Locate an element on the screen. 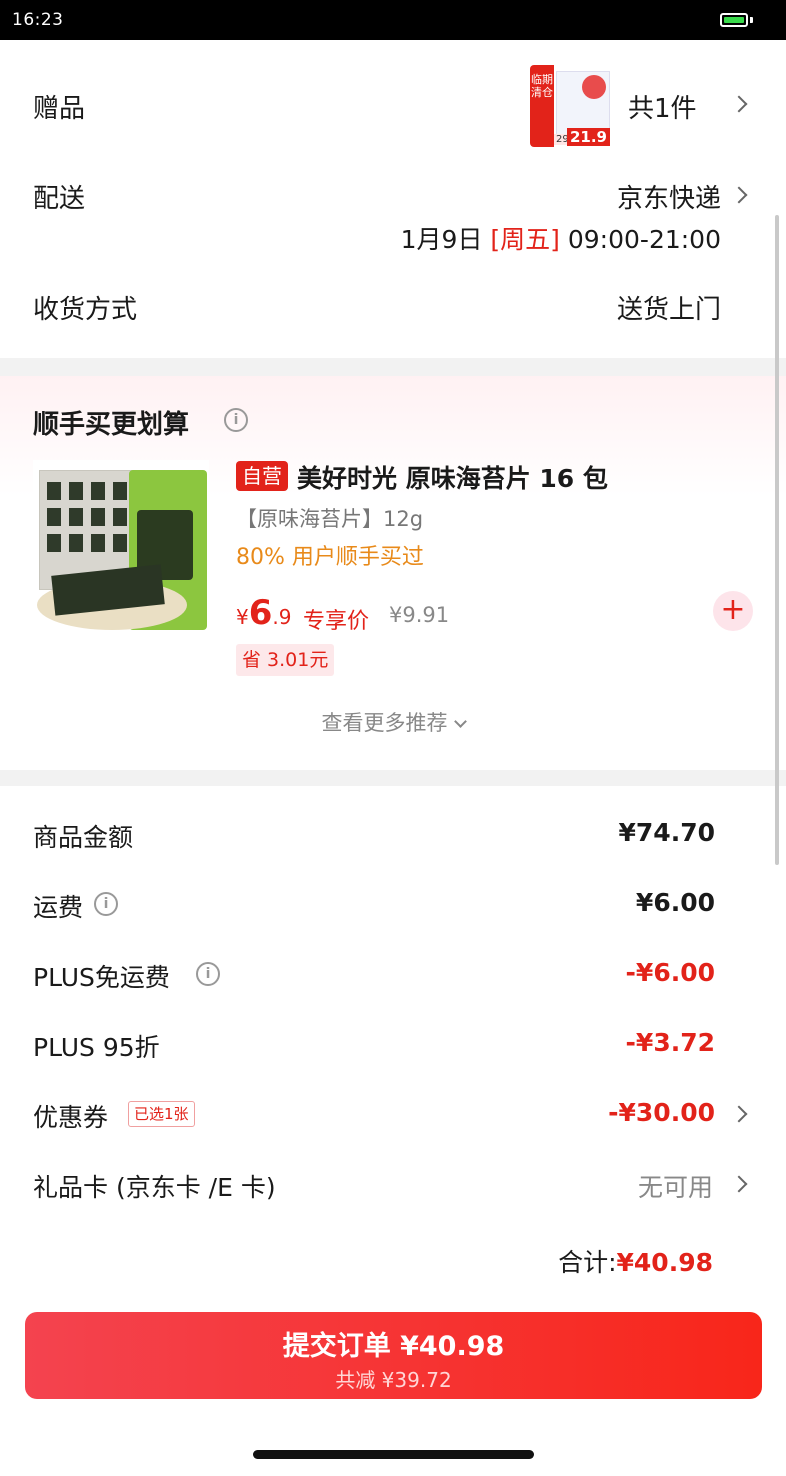 Image resolution: width=786 pixels, height=1476 pixels. total-amount: ¥40.98 is located at coordinates (664, 1262).